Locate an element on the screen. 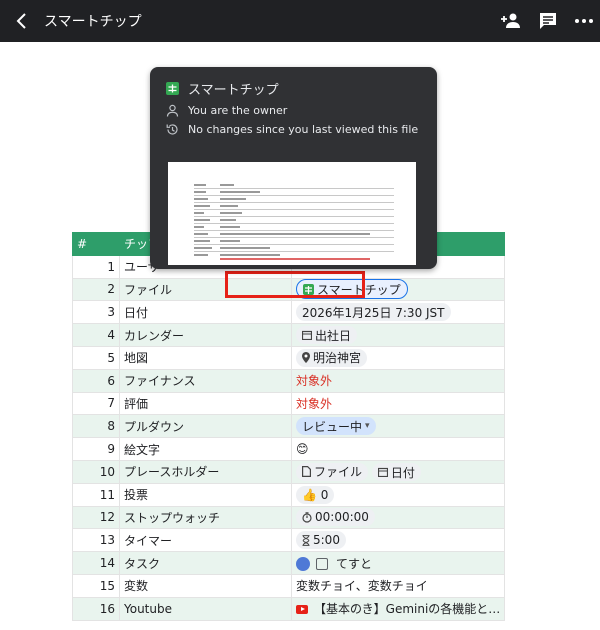 The width and height of the screenshot is (600, 630). row-name: カレンダー is located at coordinates (205, 335).